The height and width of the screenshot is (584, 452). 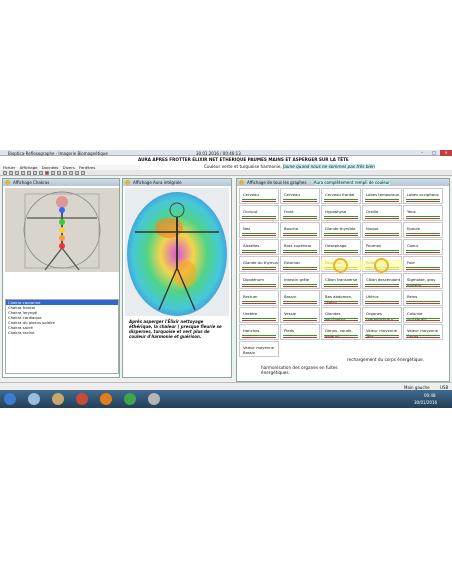 What do you see at coordinates (259, 264) in the screenshot?
I see `organ-graph-cell: Glande du thymus` at bounding box center [259, 264].